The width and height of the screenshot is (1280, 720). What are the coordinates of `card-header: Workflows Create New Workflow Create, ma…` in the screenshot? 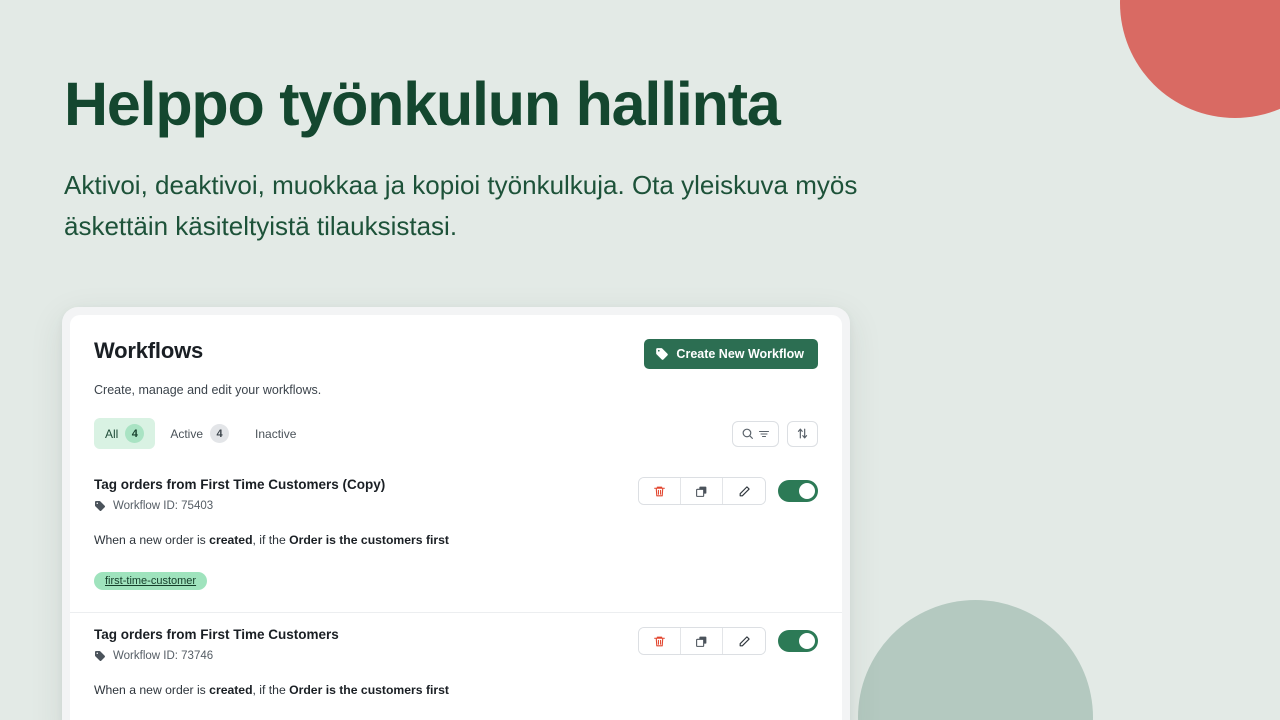 It's located at (456, 382).